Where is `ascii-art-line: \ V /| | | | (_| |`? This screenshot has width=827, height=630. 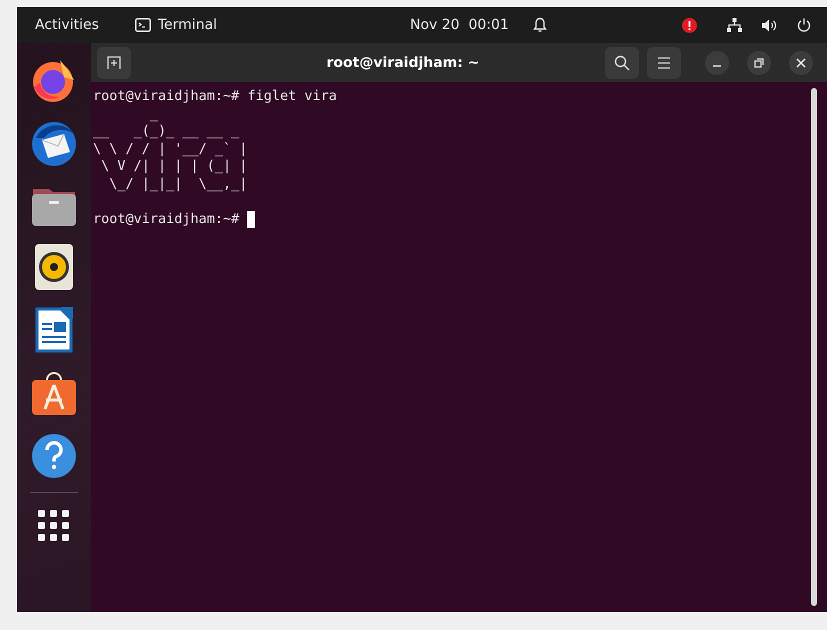 ascii-art-line: \ V /| | | | (_| | is located at coordinates (174, 166).